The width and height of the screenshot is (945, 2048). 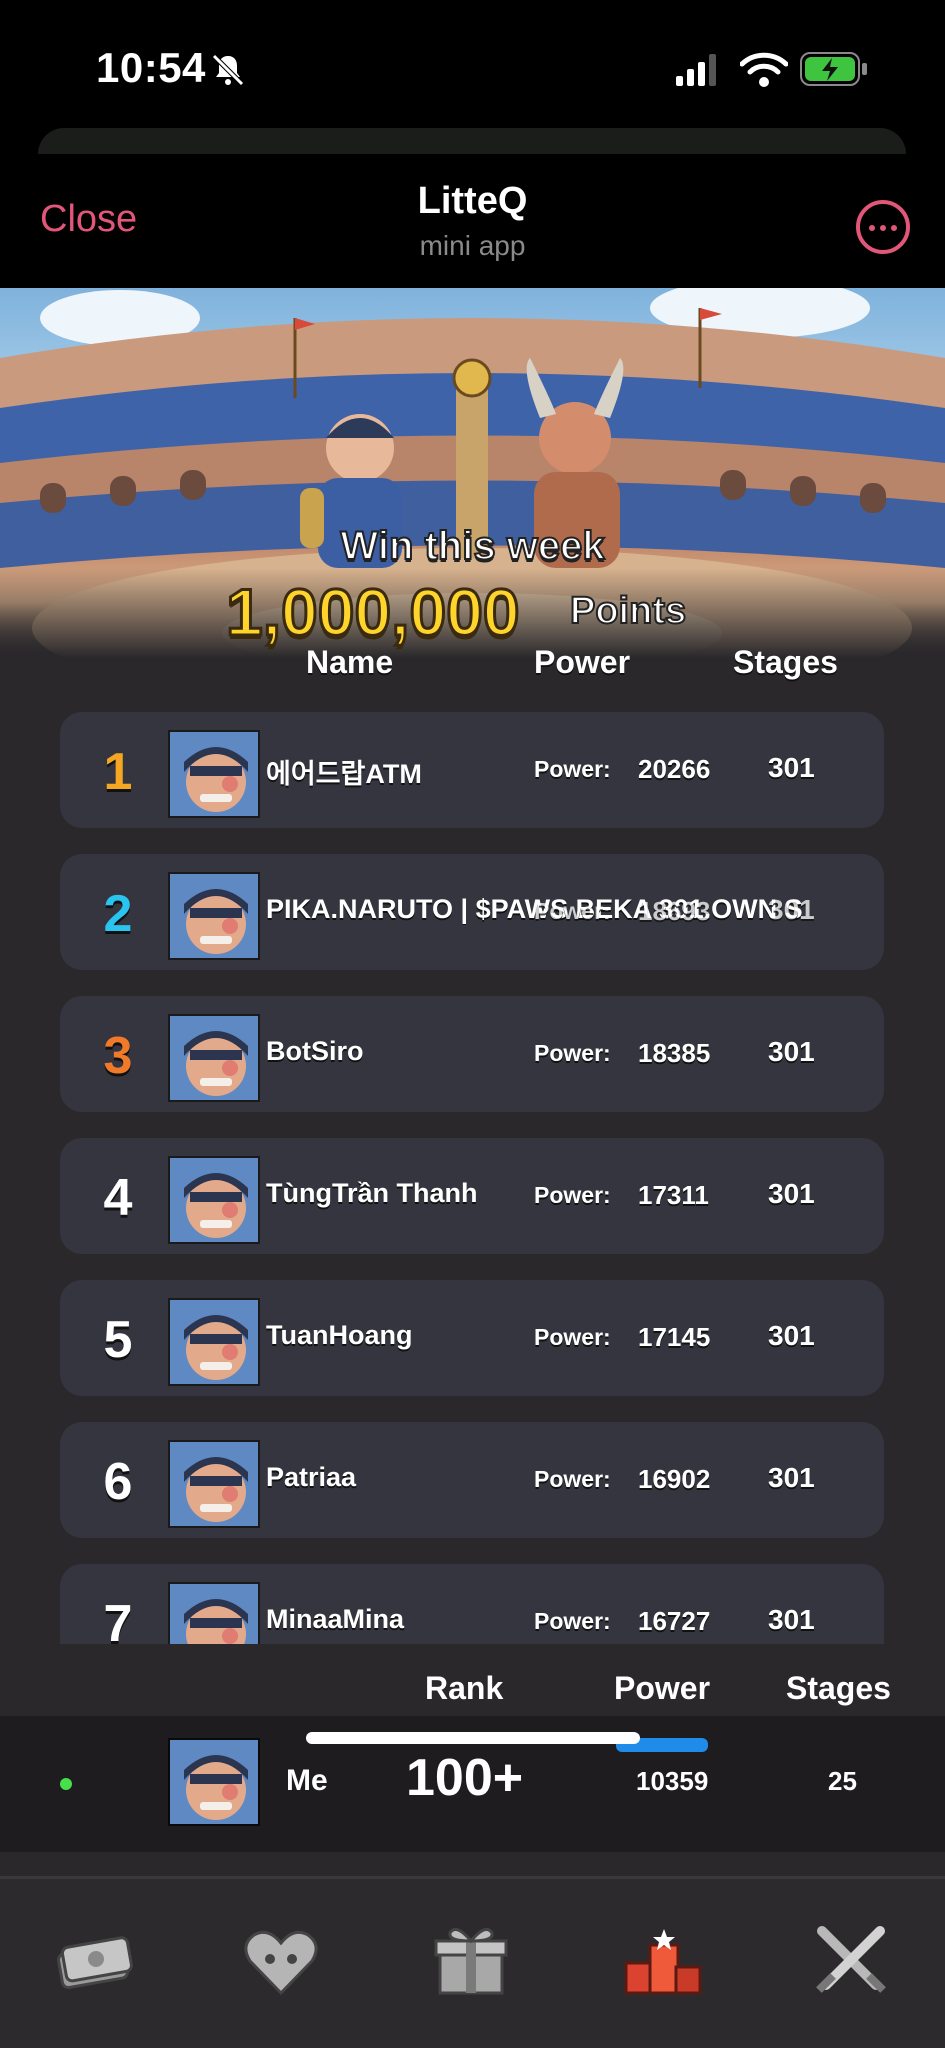 I want to click on weekly-prize-headline: Win this week, so click(x=472, y=546).